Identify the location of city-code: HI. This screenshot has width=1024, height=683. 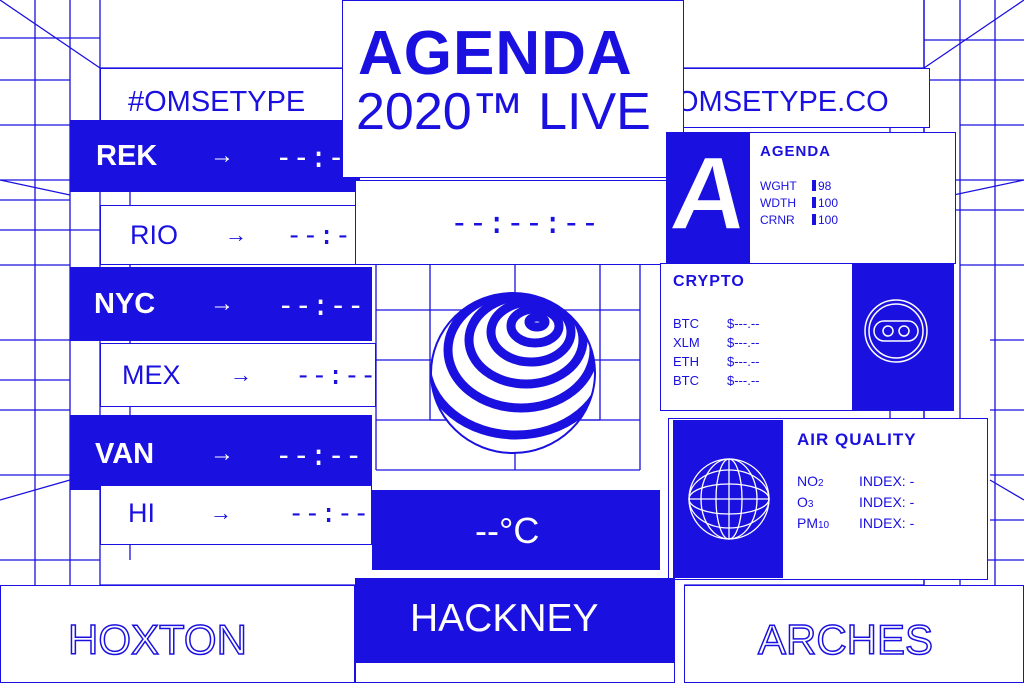
(141, 513).